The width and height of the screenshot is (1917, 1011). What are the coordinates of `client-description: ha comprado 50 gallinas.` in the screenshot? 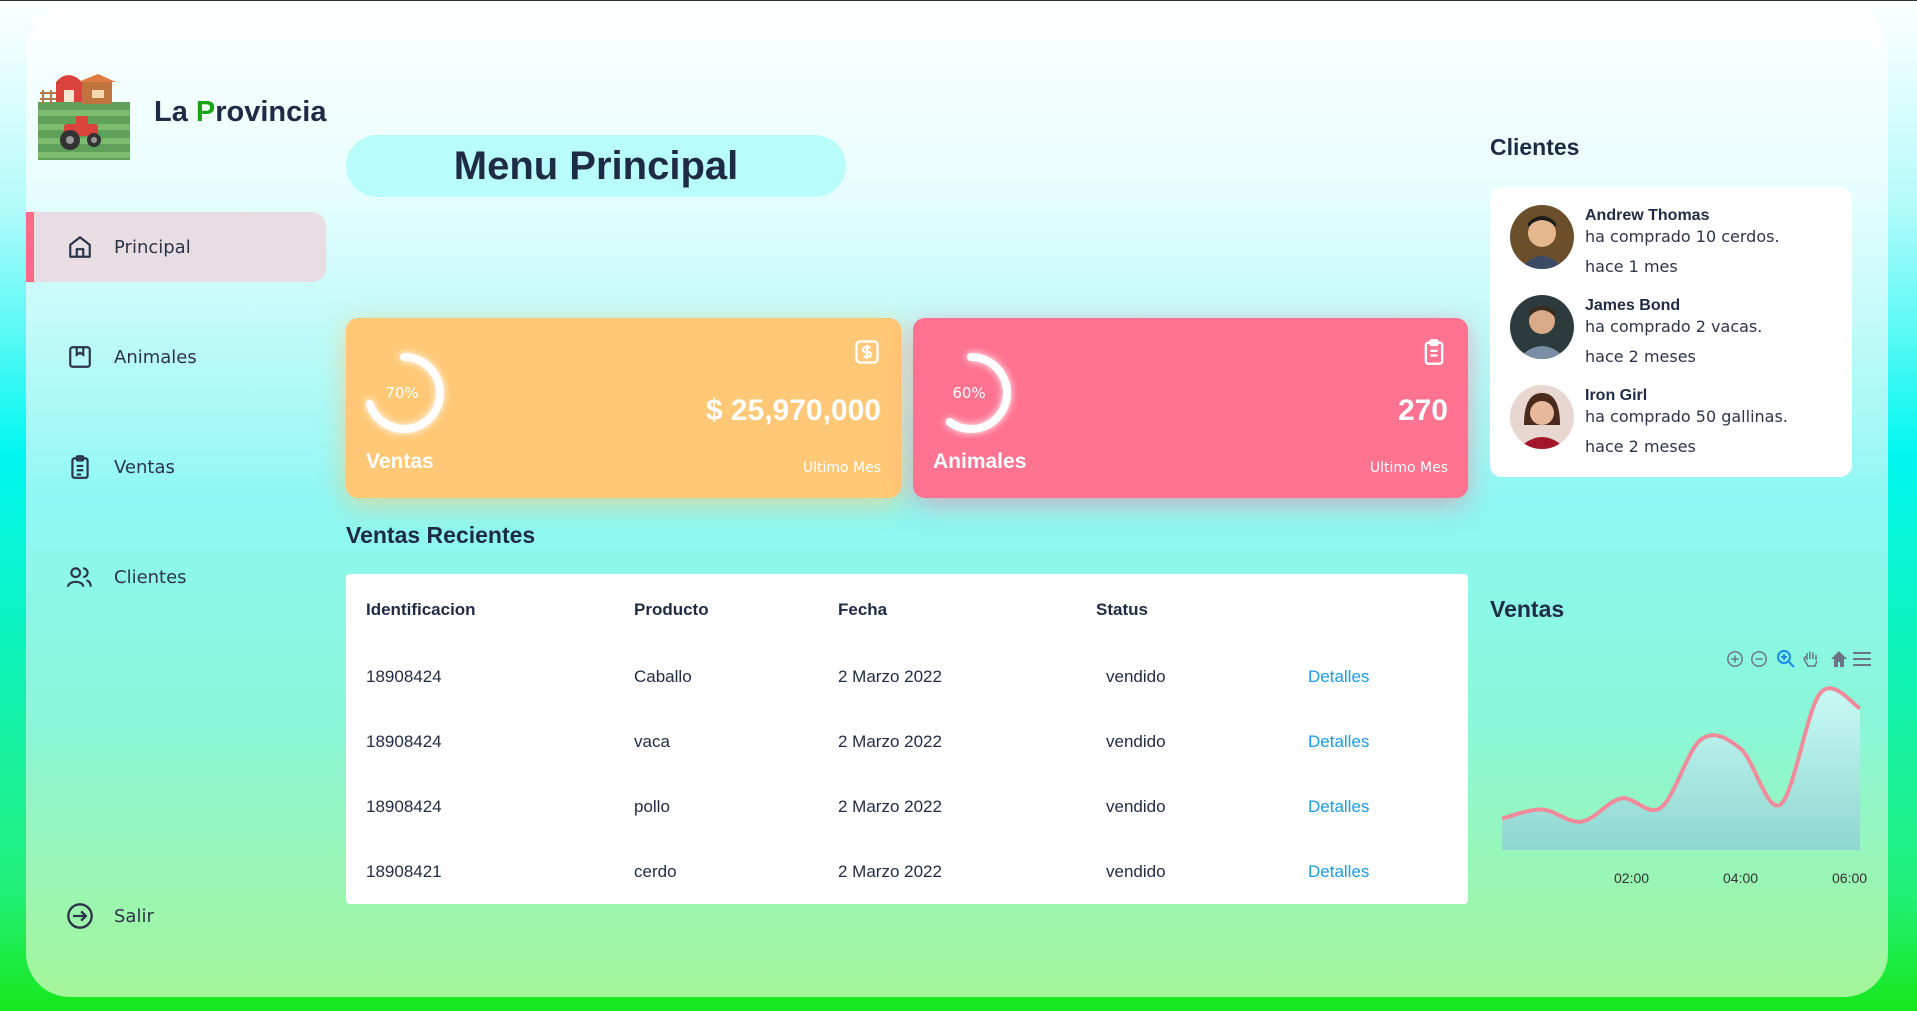 It's located at (1686, 416).